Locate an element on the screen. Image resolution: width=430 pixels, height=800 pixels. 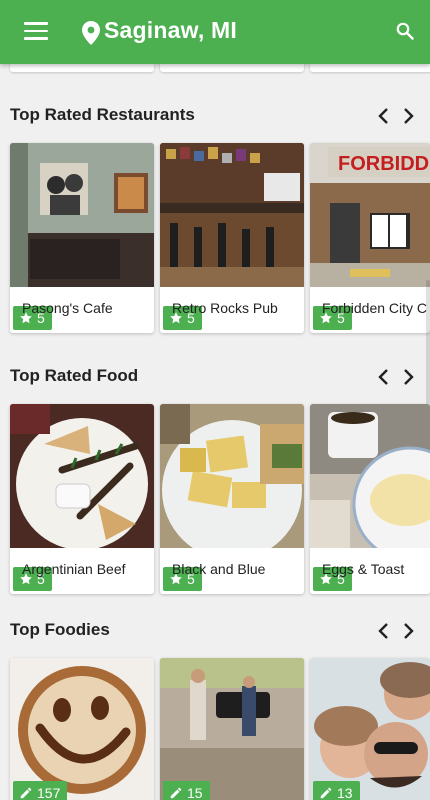
restaurant-photo: FORBIDD is located at coordinates (370, 215).